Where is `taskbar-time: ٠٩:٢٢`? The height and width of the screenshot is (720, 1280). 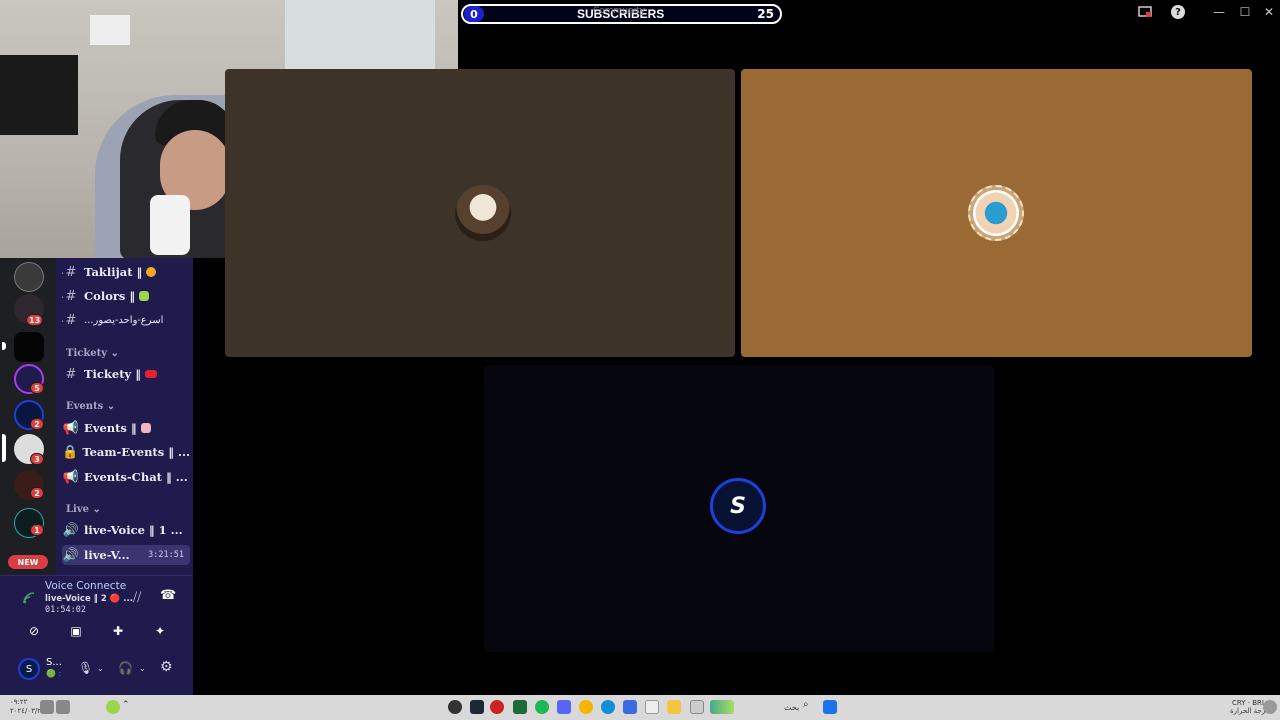 taskbar-time: ٠٩:٢٢ is located at coordinates (19, 702).